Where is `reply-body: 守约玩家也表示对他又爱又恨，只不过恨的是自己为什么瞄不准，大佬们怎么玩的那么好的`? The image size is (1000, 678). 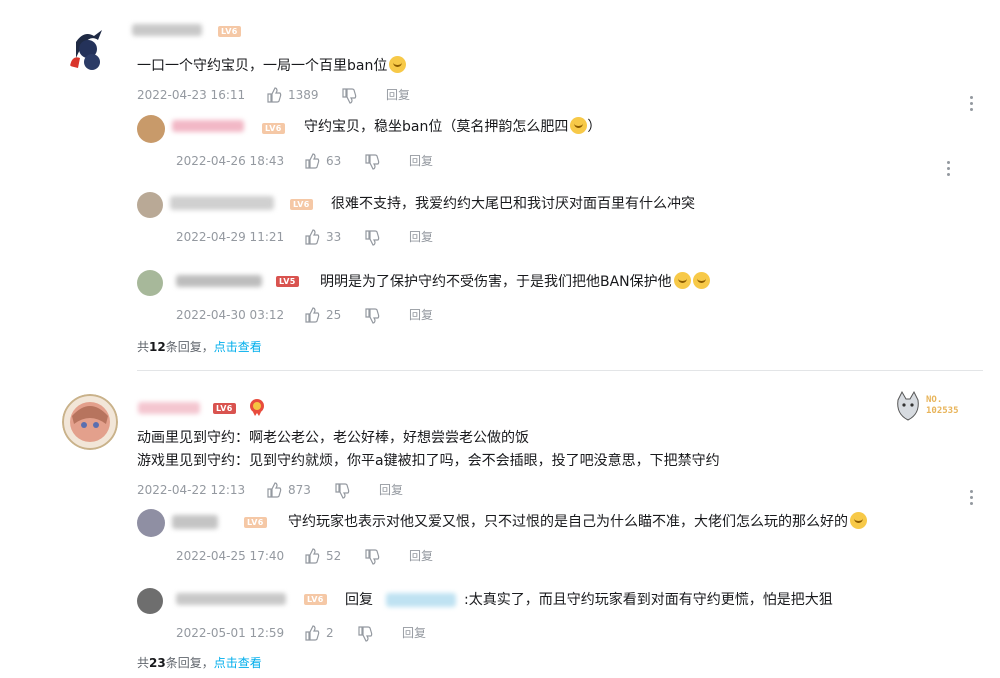
reply-body: 守约玩家也表示对他又爱又恨，只不过恨的是自己为什么瞄不准，大佬们怎么玩的那么好的 is located at coordinates (568, 522).